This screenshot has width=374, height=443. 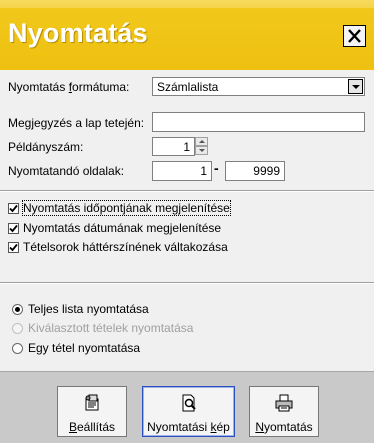 I want to click on settings-button-label: Beállítás, so click(x=92, y=427).